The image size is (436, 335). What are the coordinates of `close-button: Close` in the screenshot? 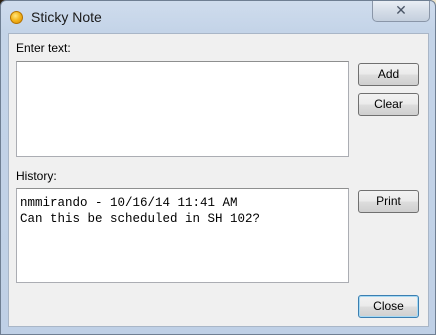 It's located at (388, 306).